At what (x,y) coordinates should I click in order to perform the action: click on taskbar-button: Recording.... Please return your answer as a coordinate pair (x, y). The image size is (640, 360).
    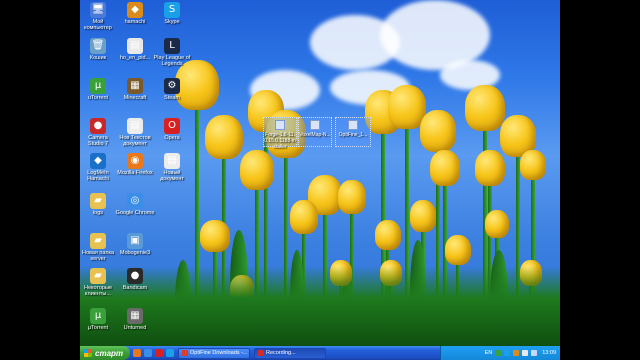
    Looking at the image, I should click on (290, 353).